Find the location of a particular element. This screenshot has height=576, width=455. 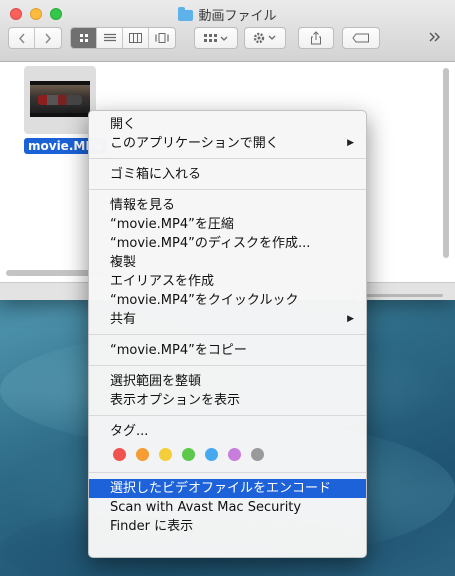

toolbar is located at coordinates (227, 38).